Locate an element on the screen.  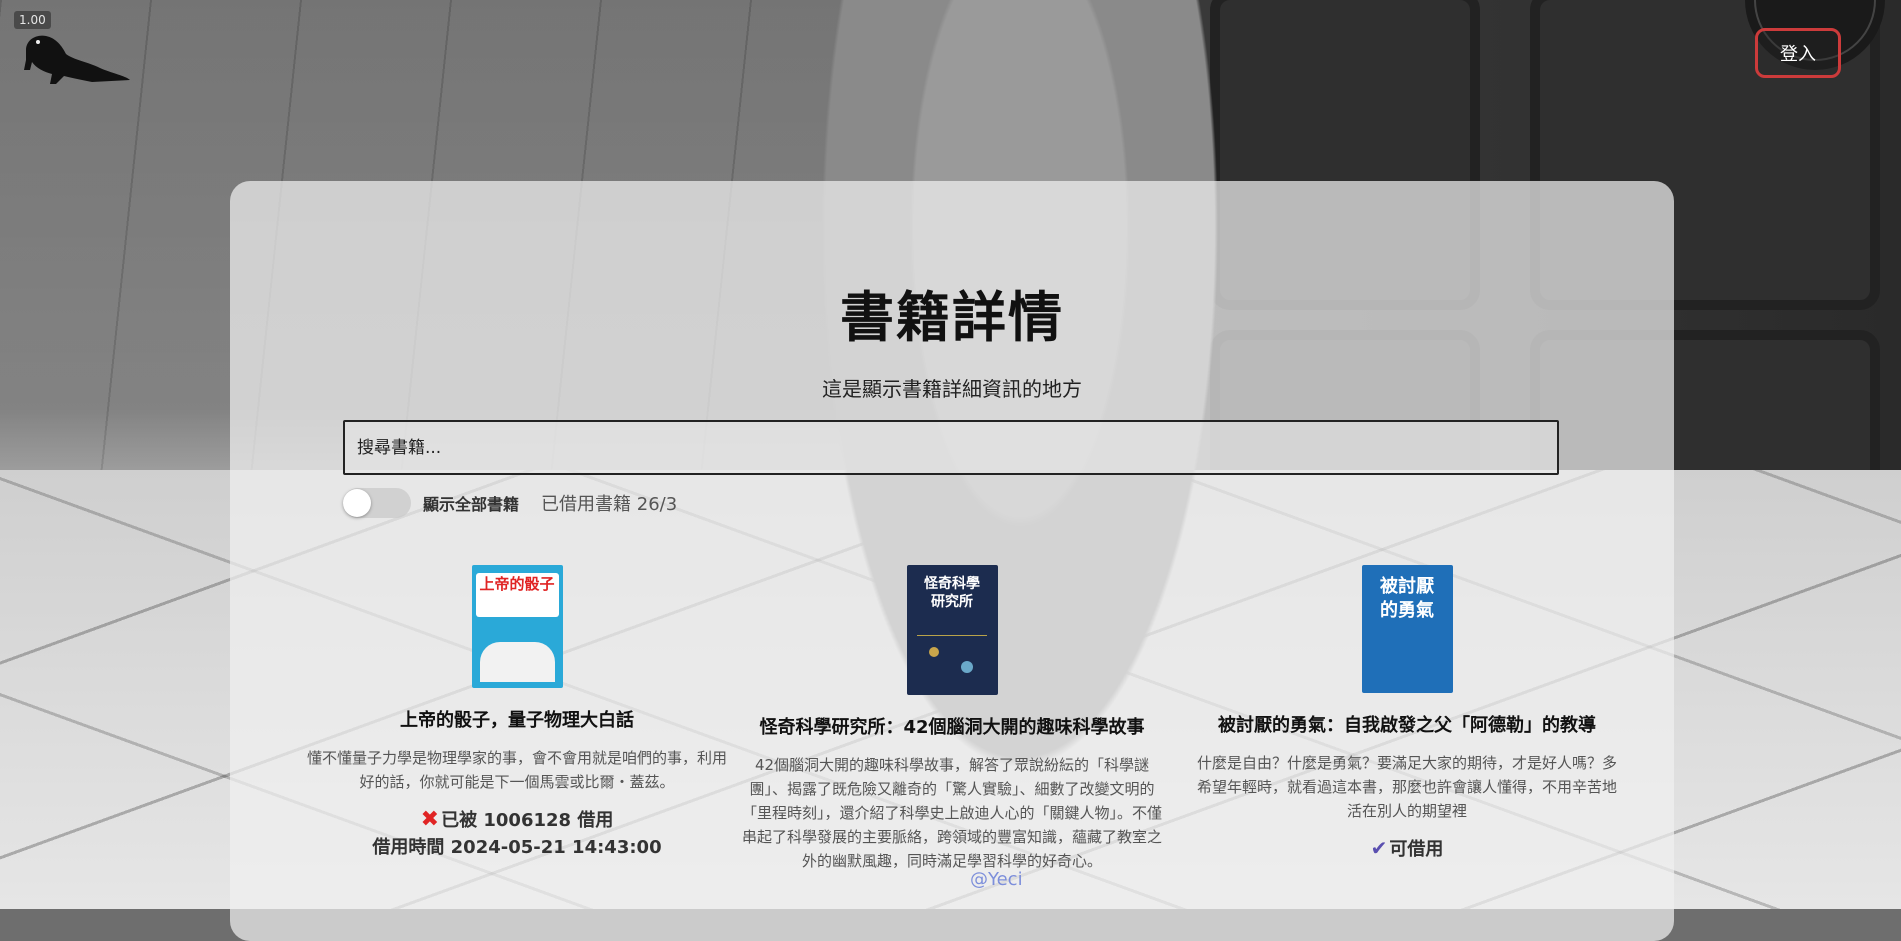
check-icon: ✔ is located at coordinates (1379, 848).